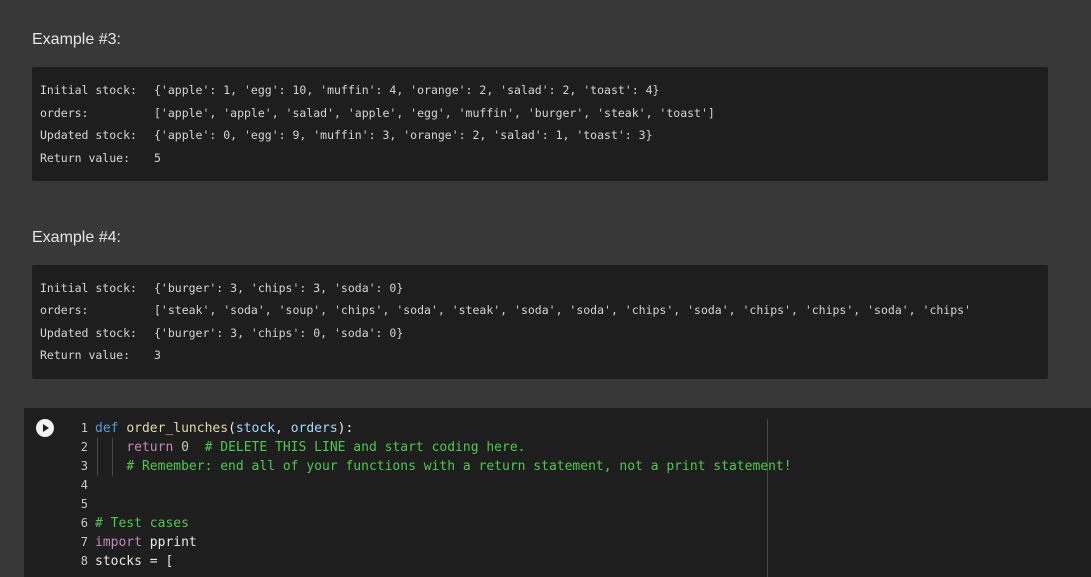 The width and height of the screenshot is (1091, 577). What do you see at coordinates (232, 428) in the screenshot?
I see `paren: (` at bounding box center [232, 428].